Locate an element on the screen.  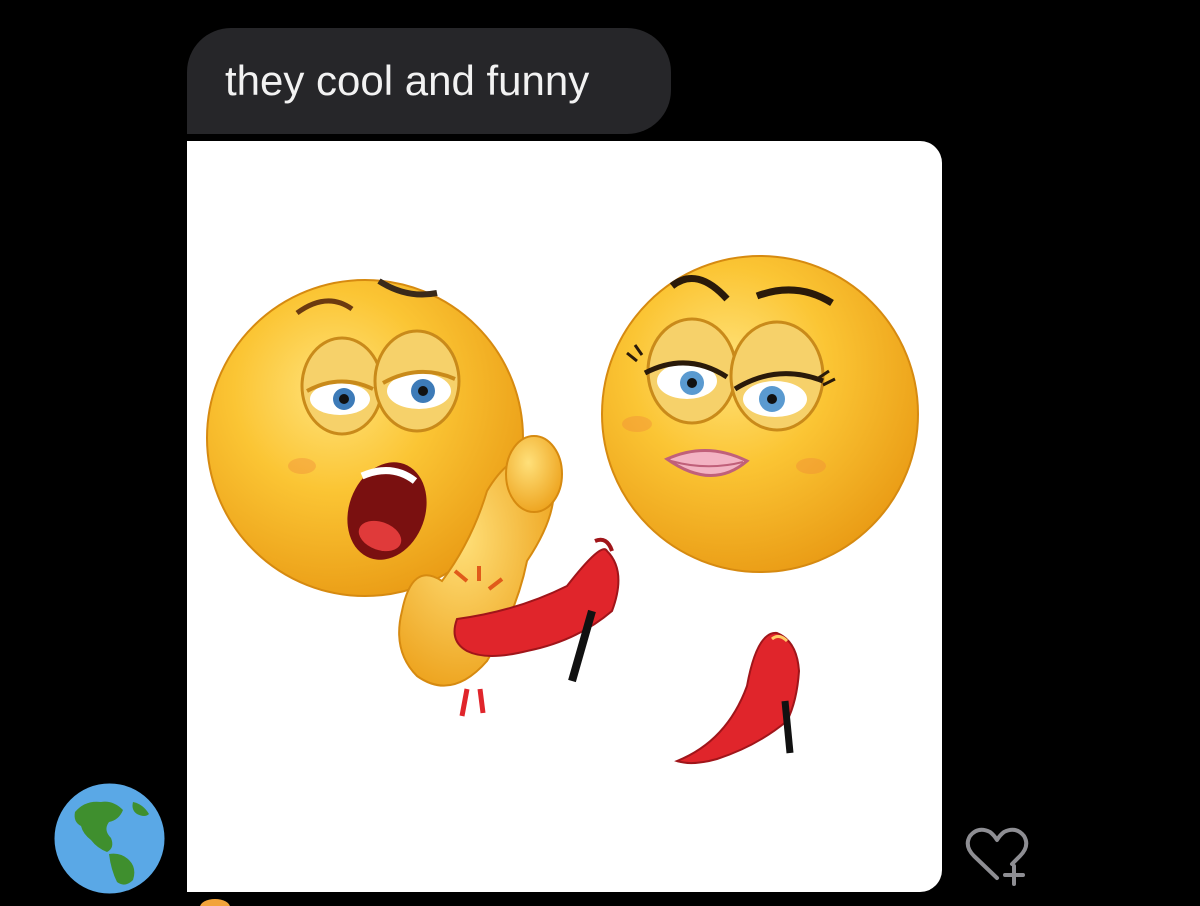
message-text: they cool and funny is located at coordinates (407, 80).